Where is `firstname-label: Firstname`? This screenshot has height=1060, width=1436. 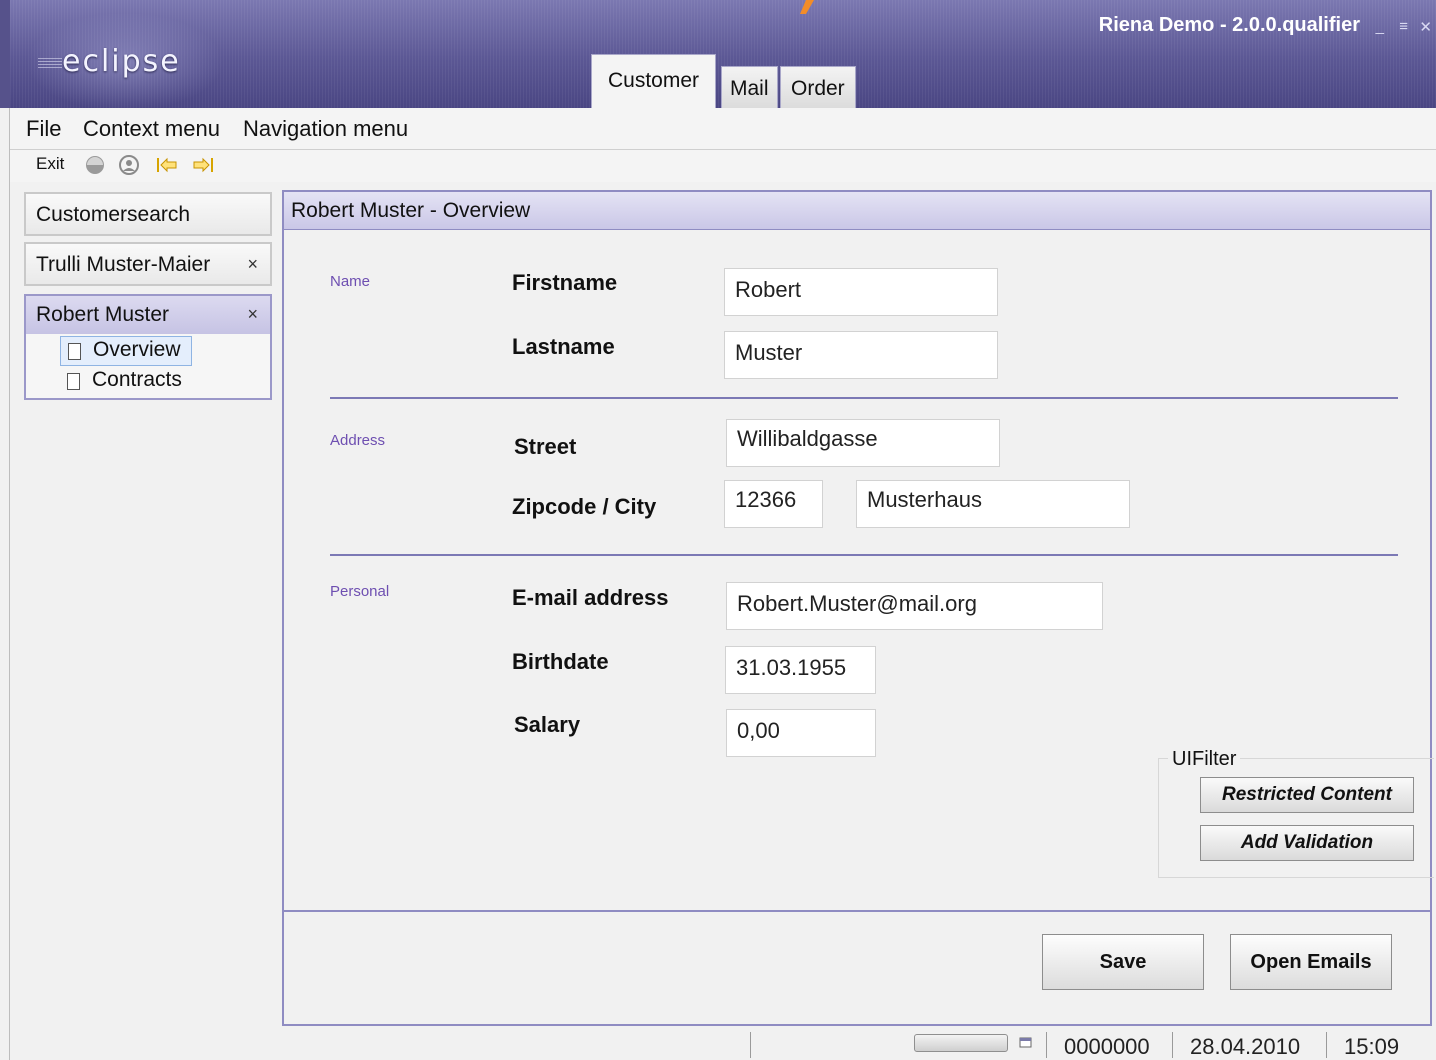 firstname-label: Firstname is located at coordinates (565, 282).